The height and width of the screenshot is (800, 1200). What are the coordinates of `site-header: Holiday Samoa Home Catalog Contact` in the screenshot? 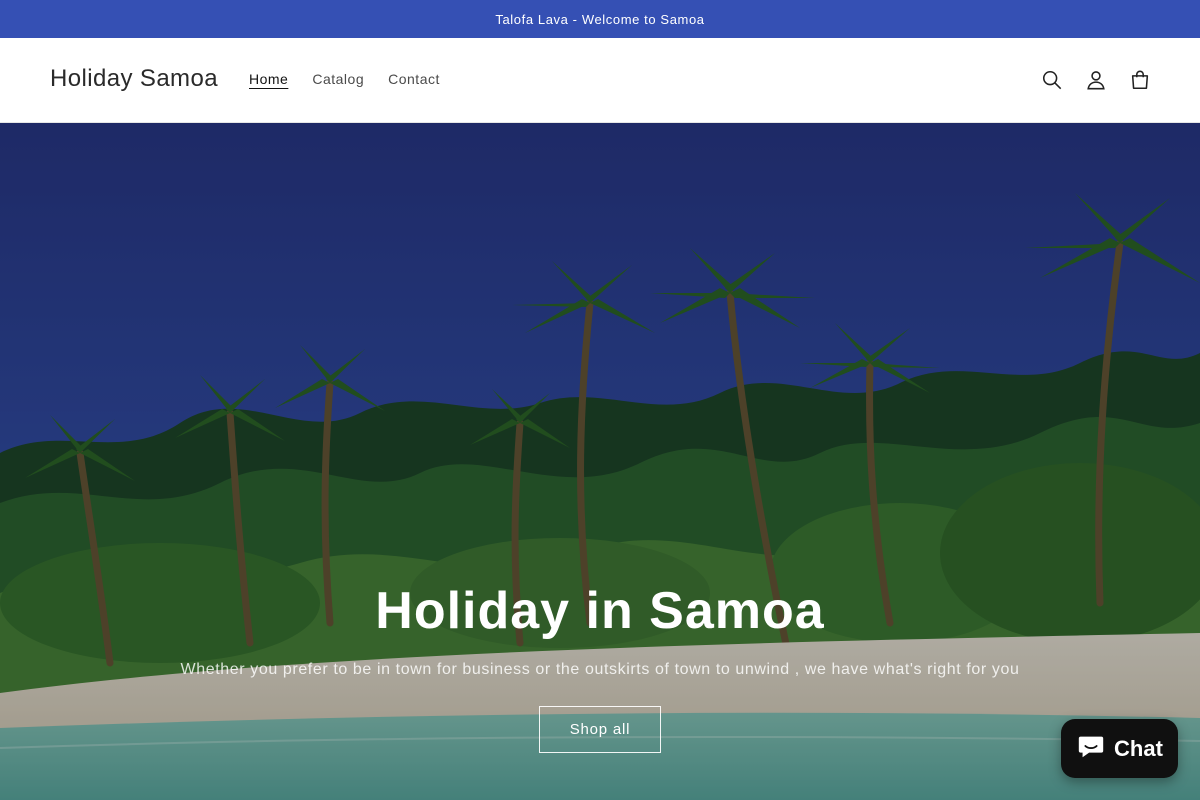 It's located at (600, 80).